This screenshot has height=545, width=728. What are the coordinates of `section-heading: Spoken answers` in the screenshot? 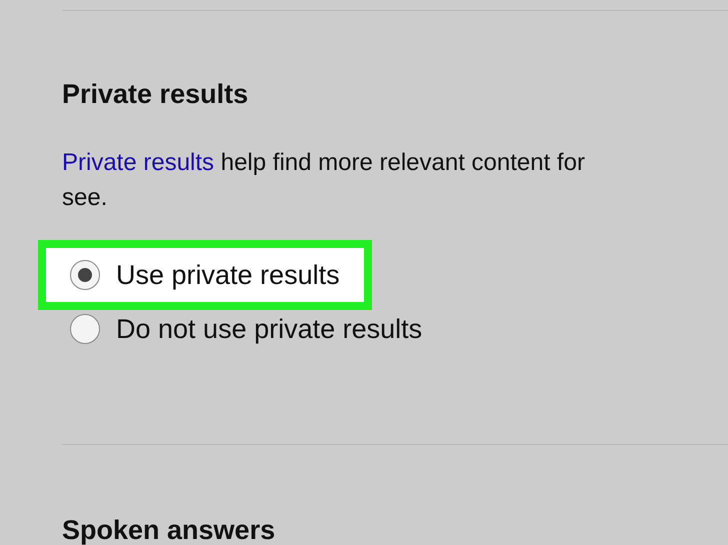 It's located at (169, 530).